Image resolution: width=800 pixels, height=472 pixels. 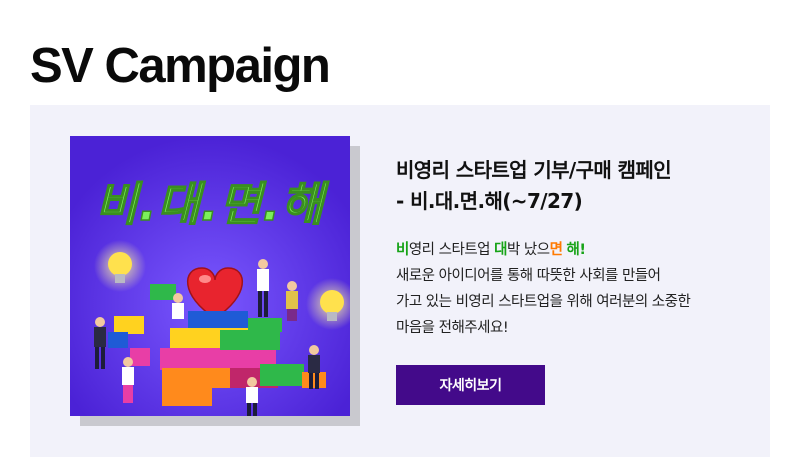 I want to click on tagline-highlight: 면, so click(x=556, y=250).